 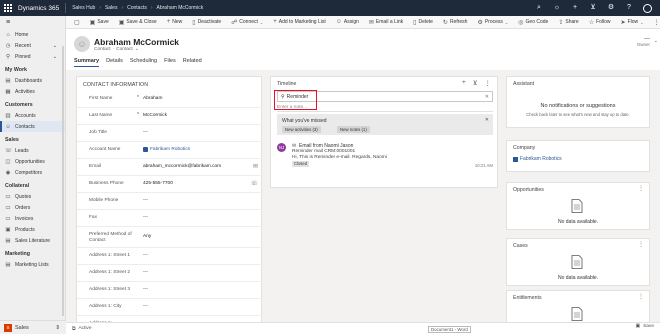 What do you see at coordinates (82, 44) in the screenshot?
I see `contact-photo-placeholder: ☺` at bounding box center [82, 44].